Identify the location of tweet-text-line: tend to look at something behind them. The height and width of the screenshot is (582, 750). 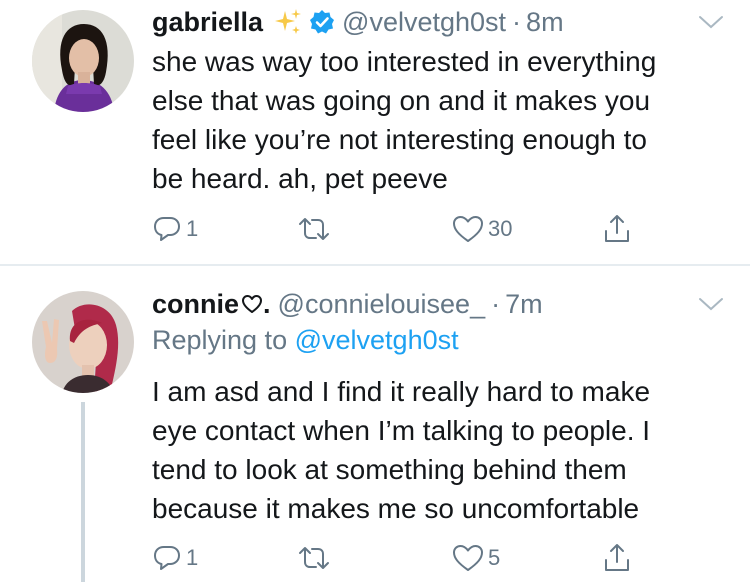
(389, 469).